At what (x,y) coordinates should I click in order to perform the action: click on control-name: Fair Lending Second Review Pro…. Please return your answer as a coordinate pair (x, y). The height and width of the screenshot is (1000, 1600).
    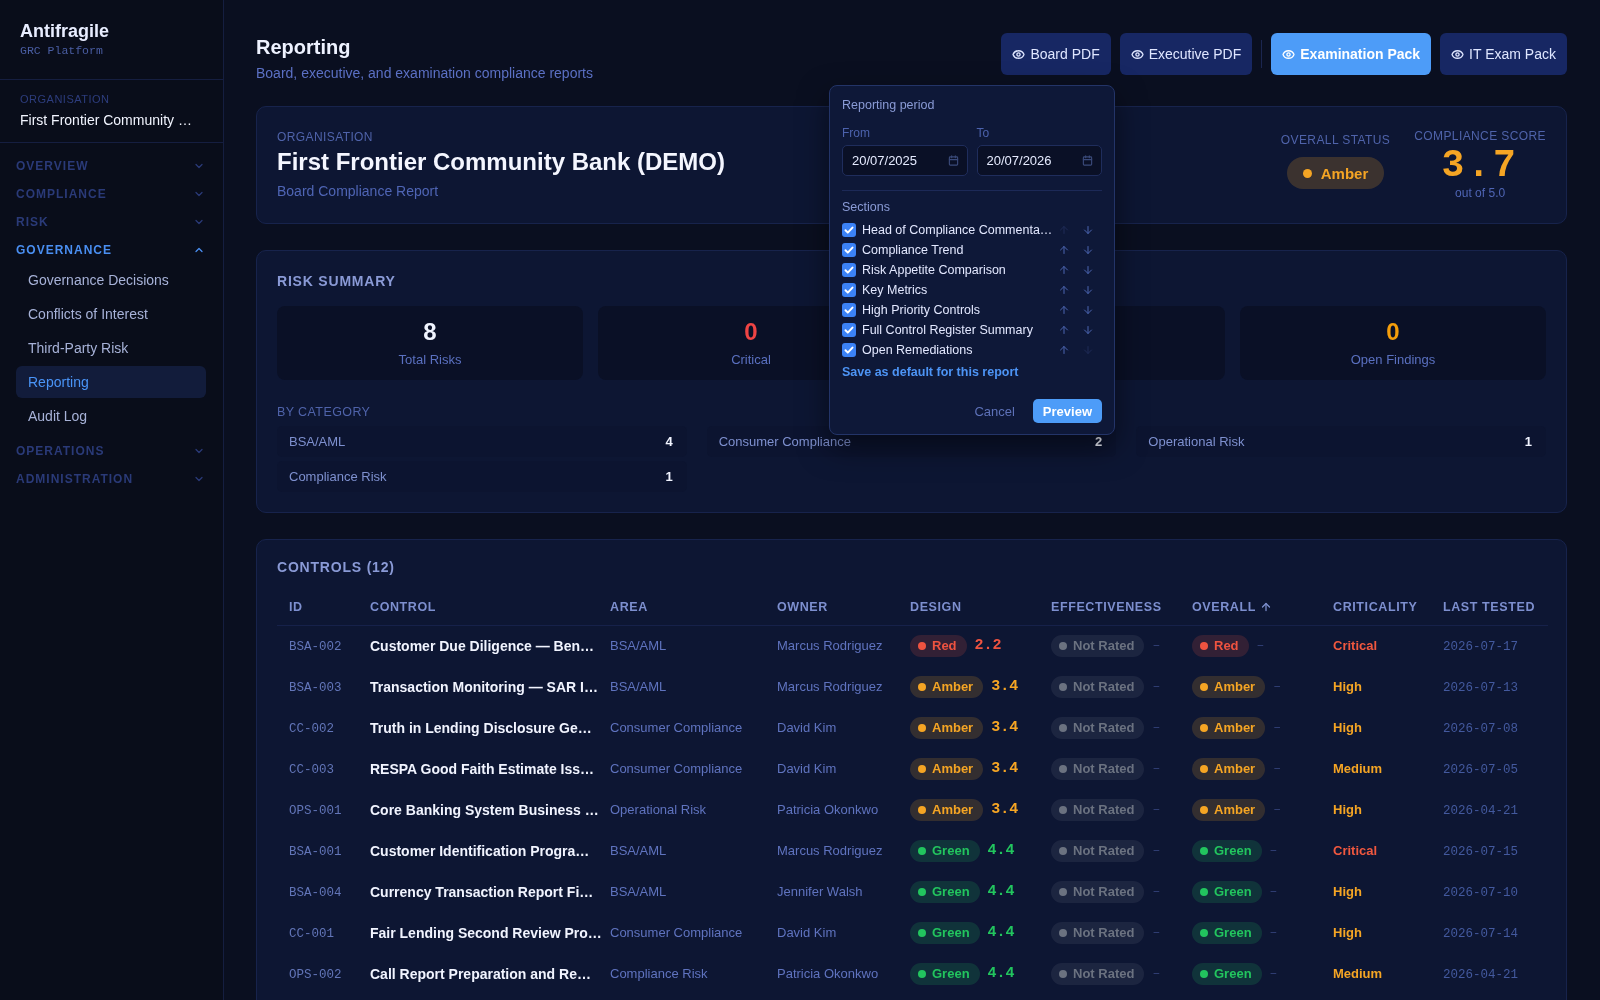
    Looking at the image, I should click on (486, 932).